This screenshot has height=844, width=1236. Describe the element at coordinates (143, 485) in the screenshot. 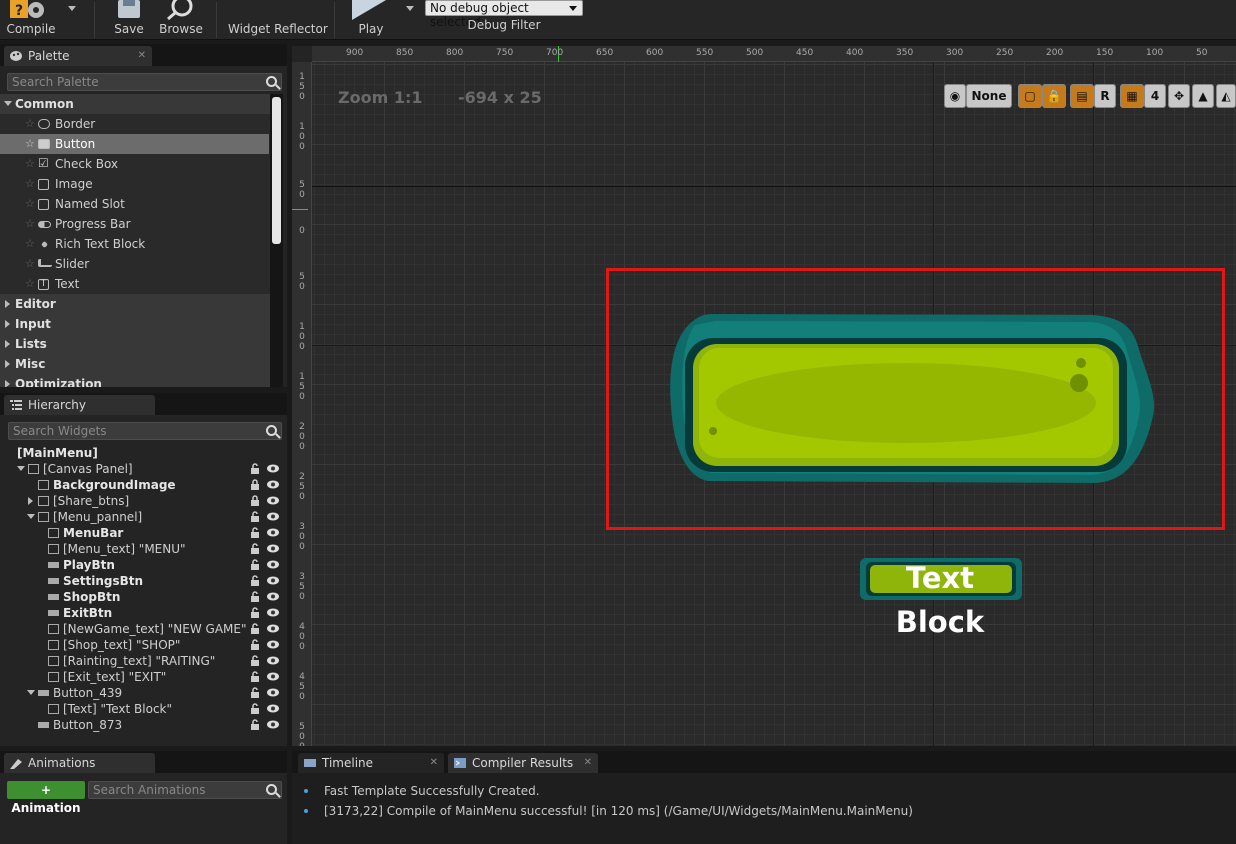

I see `hierarchy-row: BackgroundImage` at that location.